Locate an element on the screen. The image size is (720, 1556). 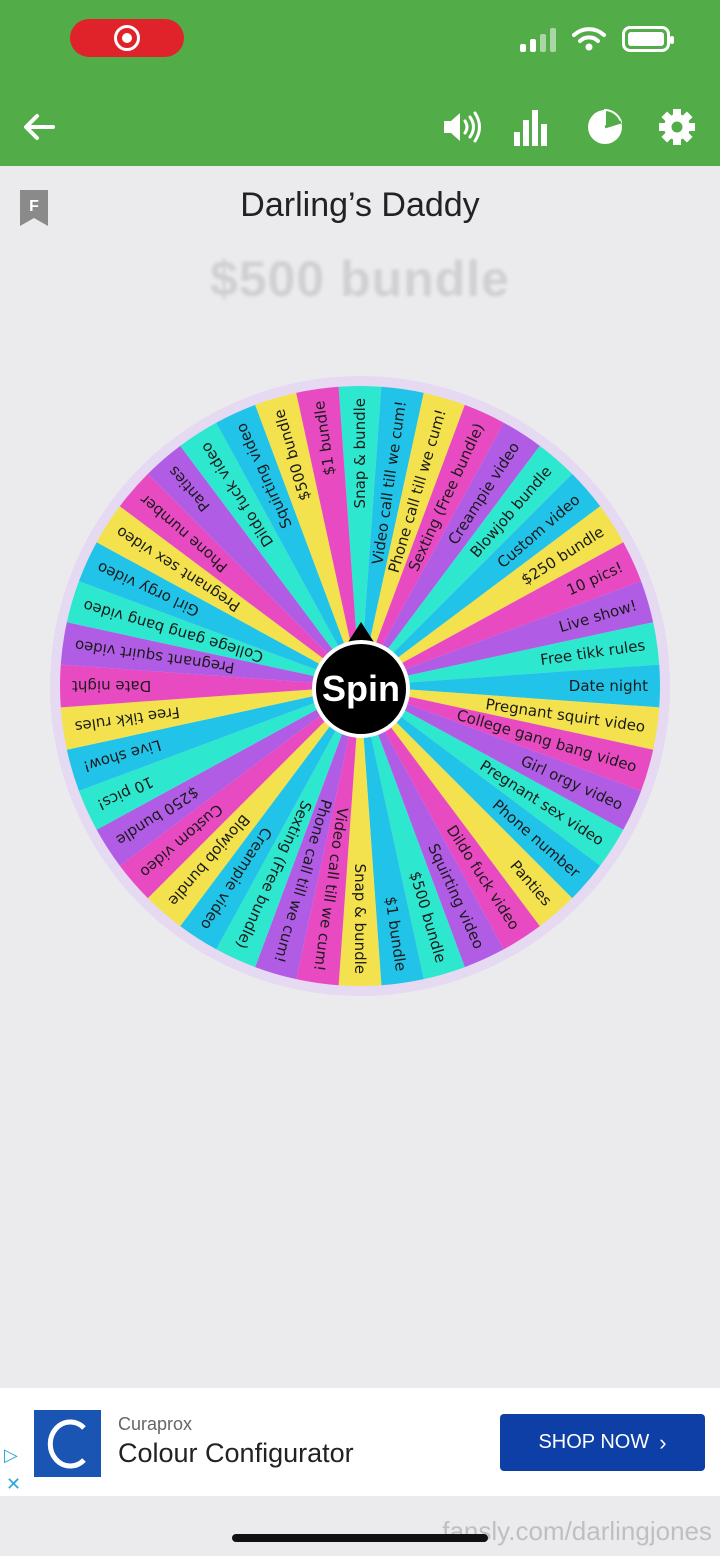
ad-logo is located at coordinates (67, 1443).